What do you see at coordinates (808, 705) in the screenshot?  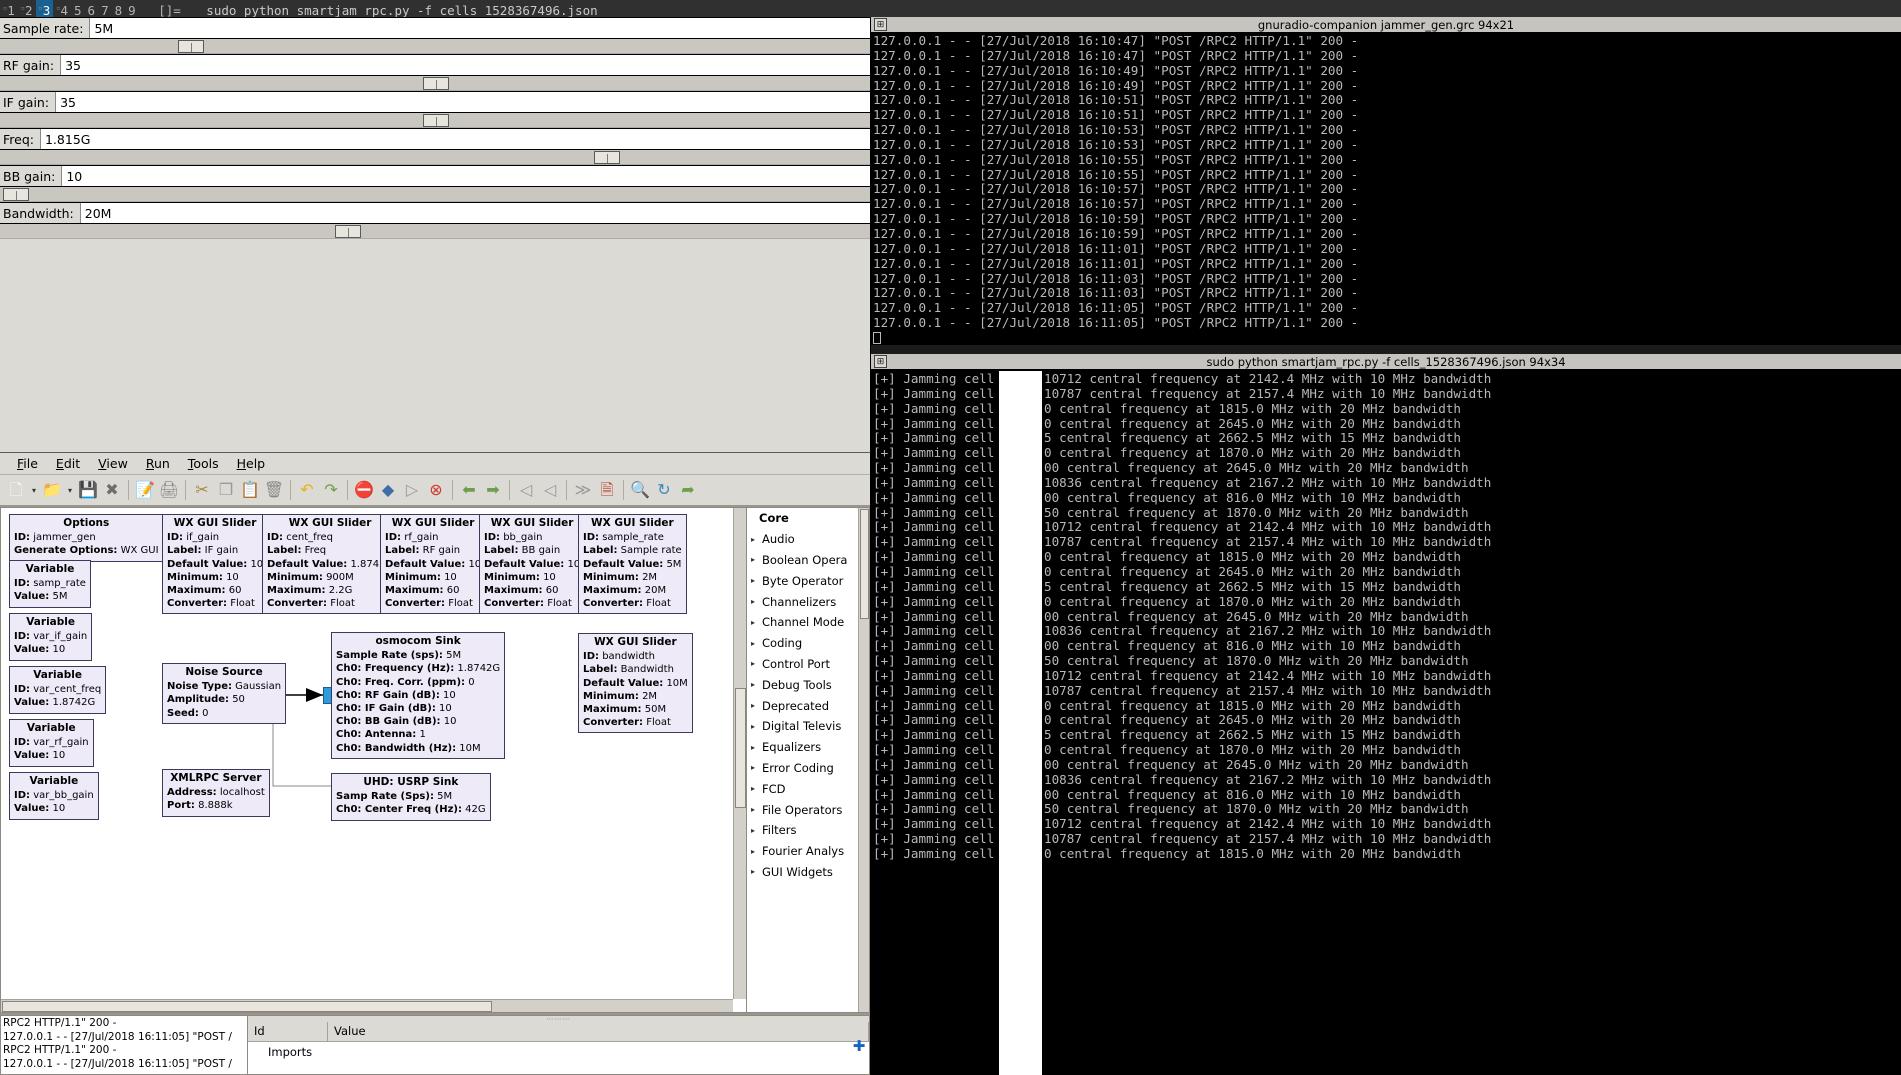 I see `tree-item-deprecated: ▸ Deprecated` at bounding box center [808, 705].